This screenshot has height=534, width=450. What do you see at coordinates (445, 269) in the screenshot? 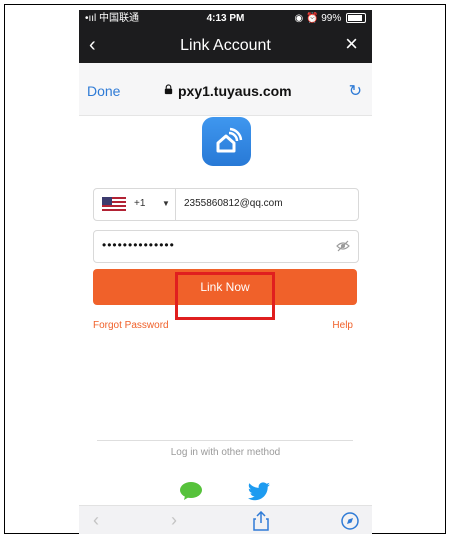
I see `outer-frame-right` at bounding box center [445, 269].